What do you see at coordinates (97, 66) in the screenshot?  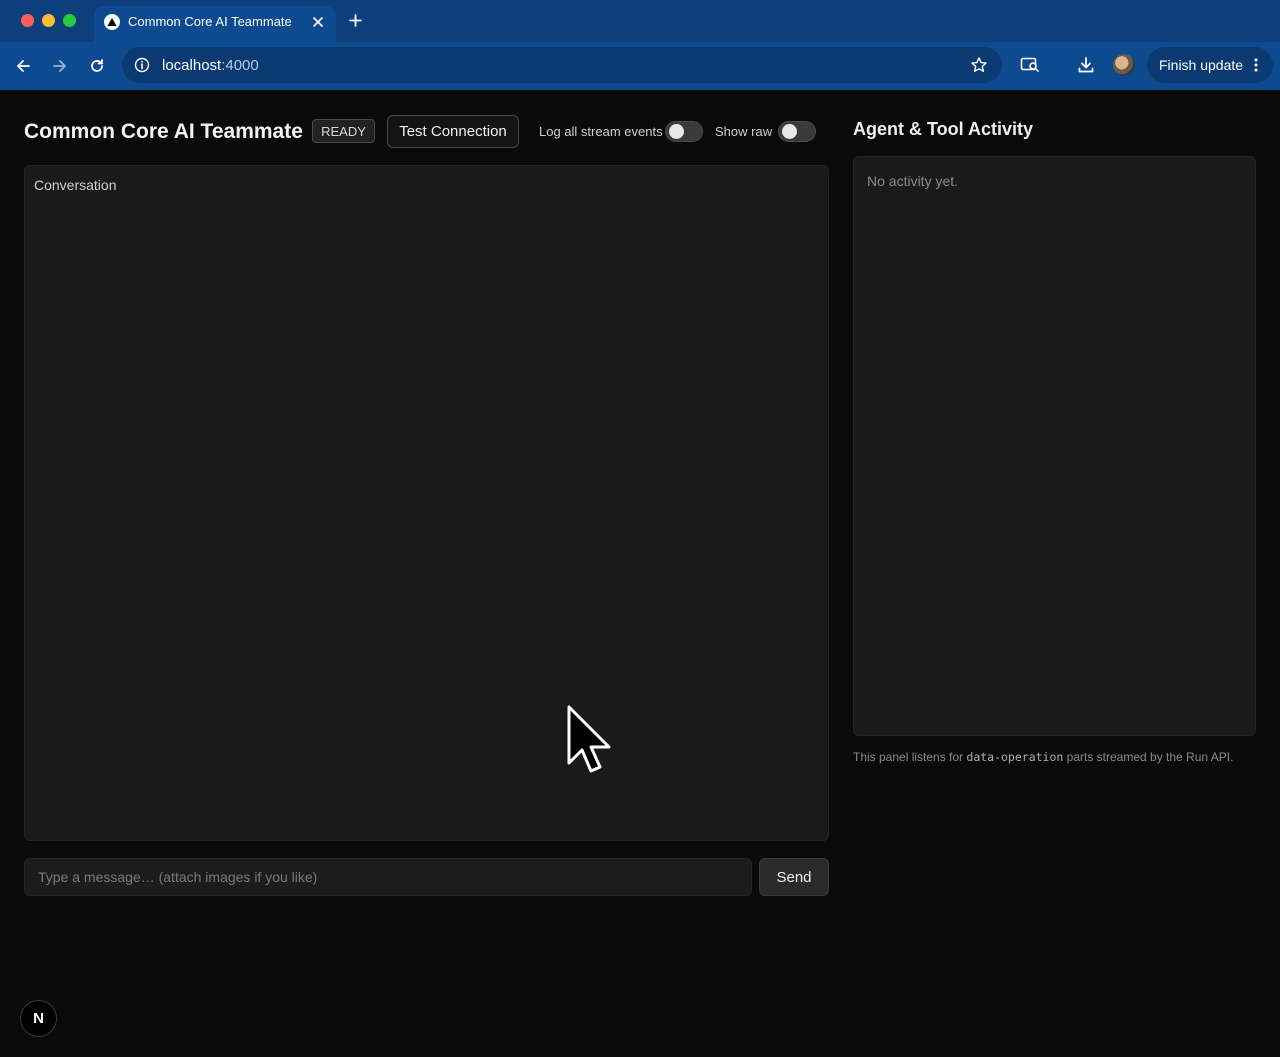 I see `reload-icon` at bounding box center [97, 66].